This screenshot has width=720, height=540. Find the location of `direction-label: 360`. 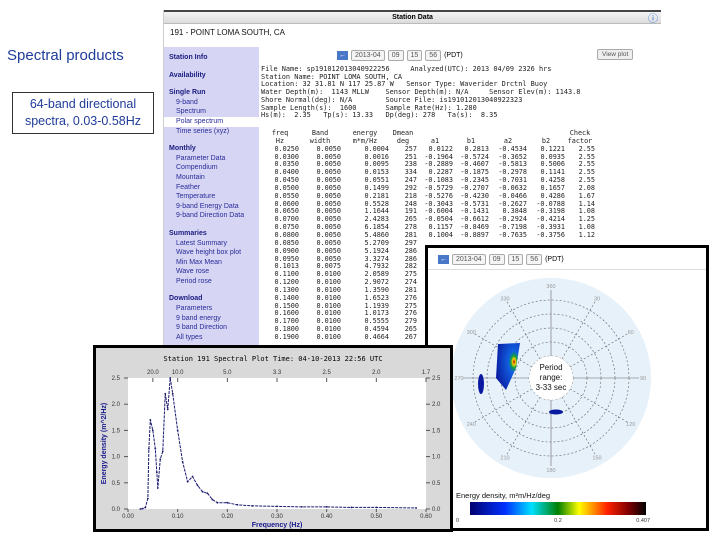

direction-label: 360 is located at coordinates (550, 287).